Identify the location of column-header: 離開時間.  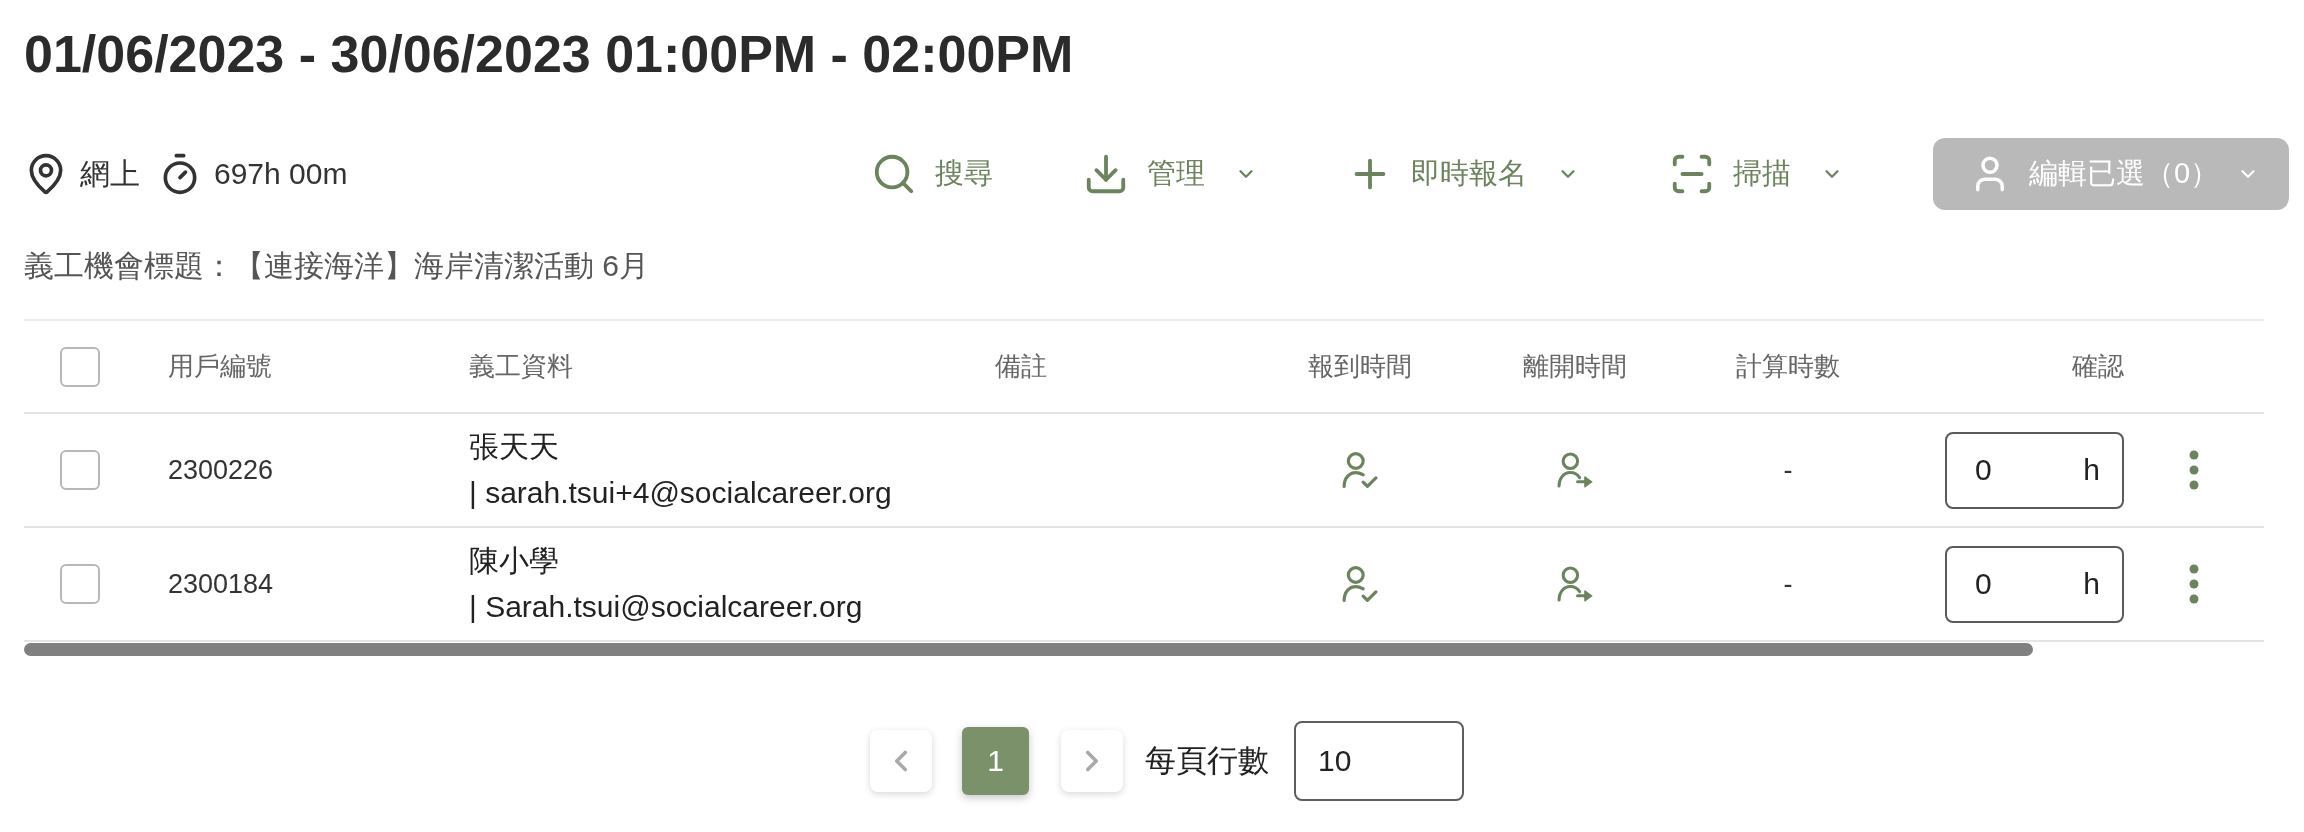
(1575, 366).